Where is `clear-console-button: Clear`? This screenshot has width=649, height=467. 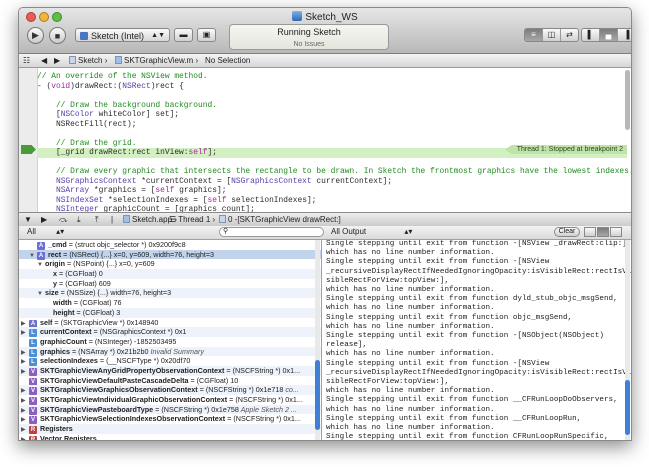
clear-console-button: Clear is located at coordinates (567, 232).